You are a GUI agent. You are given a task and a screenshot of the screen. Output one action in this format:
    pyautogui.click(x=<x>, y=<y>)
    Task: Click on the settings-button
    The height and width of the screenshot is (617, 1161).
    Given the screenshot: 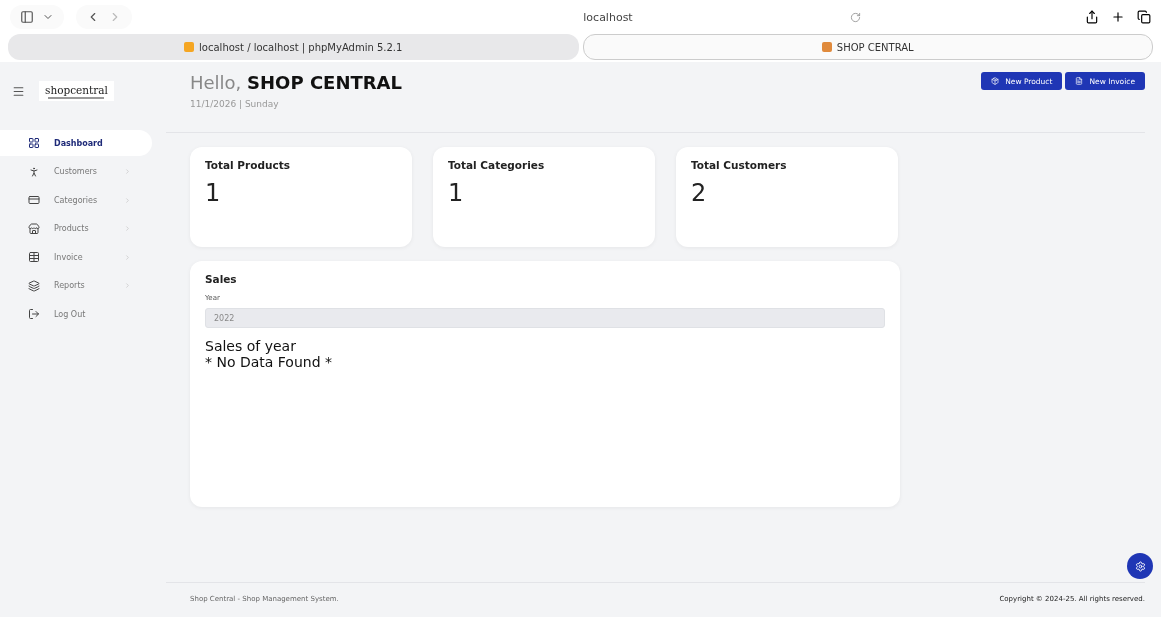 What is the action you would take?
    pyautogui.click(x=1140, y=566)
    